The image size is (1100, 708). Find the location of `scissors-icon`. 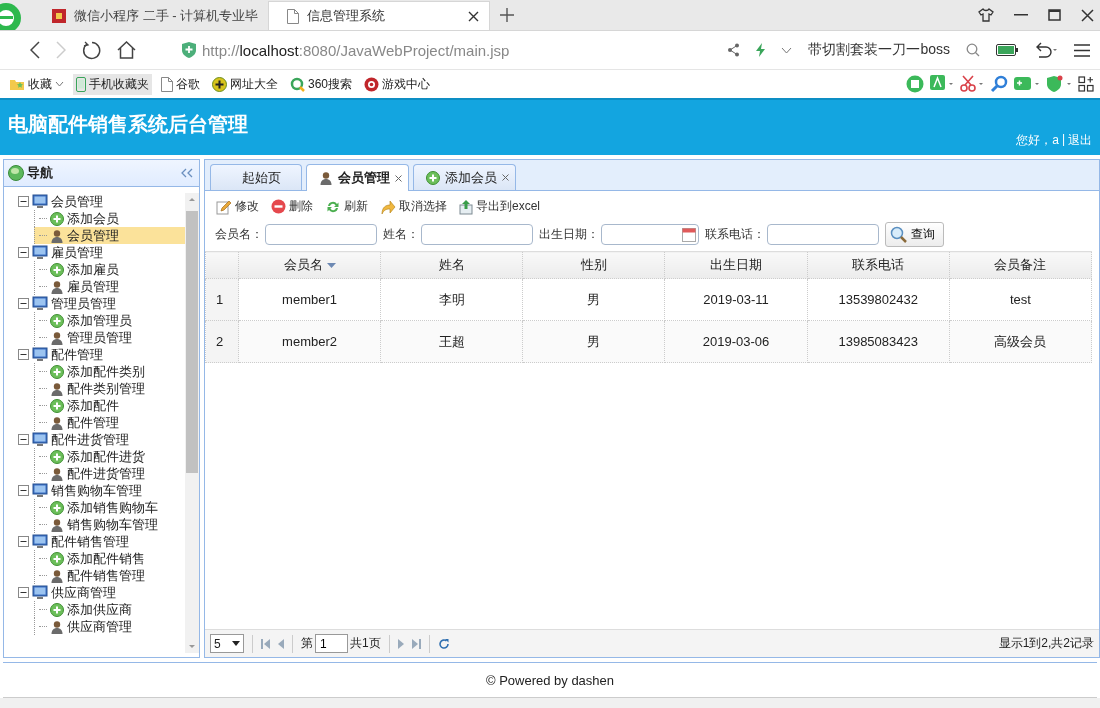

scissors-icon is located at coordinates (972, 84).